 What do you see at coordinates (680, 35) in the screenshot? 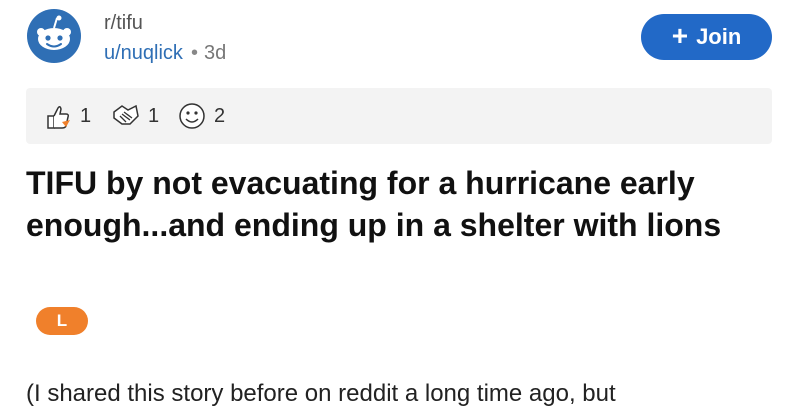
I see `plus-icon: +` at bounding box center [680, 35].